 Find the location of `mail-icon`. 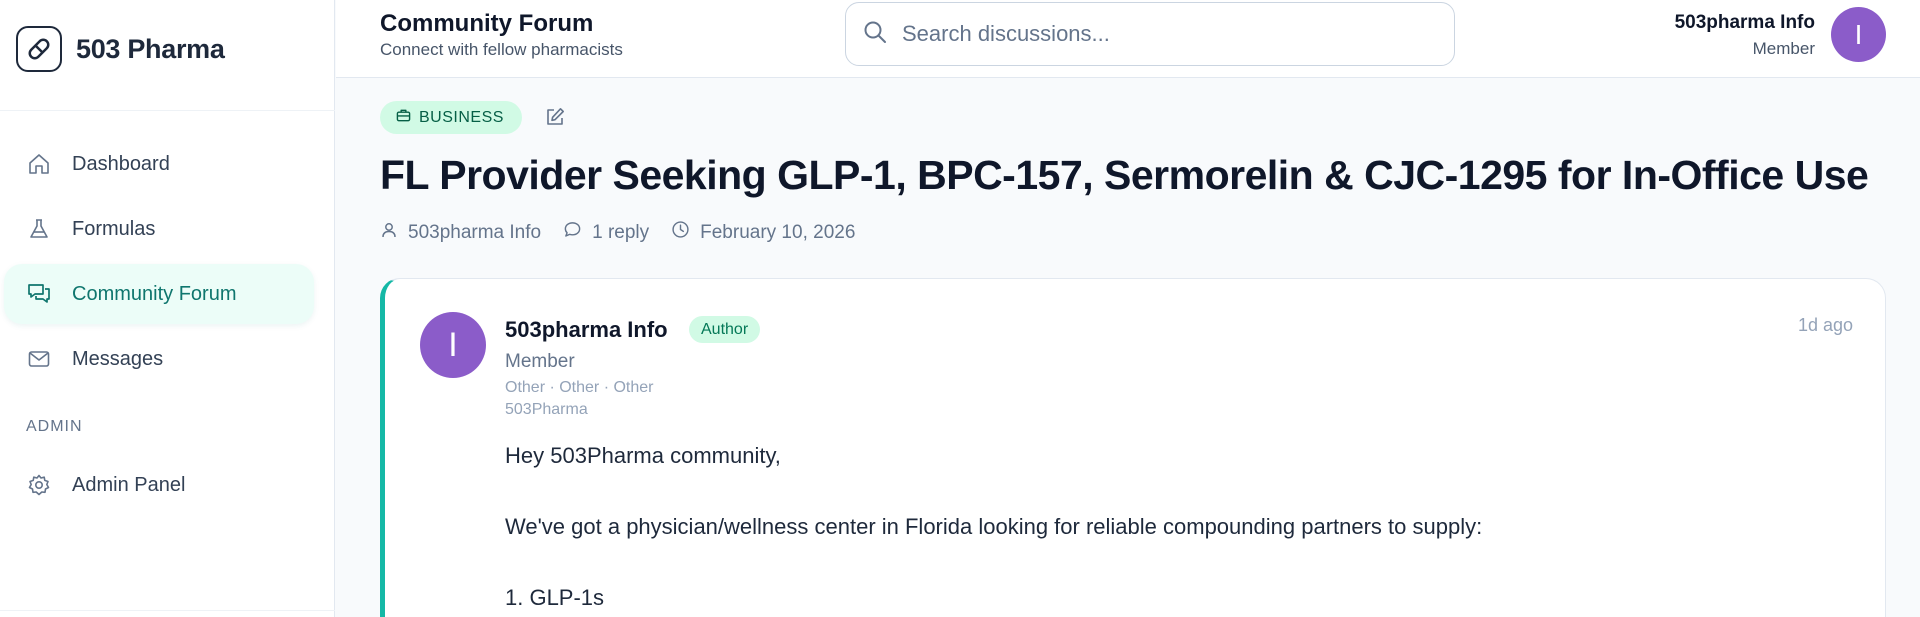

mail-icon is located at coordinates (39, 359).